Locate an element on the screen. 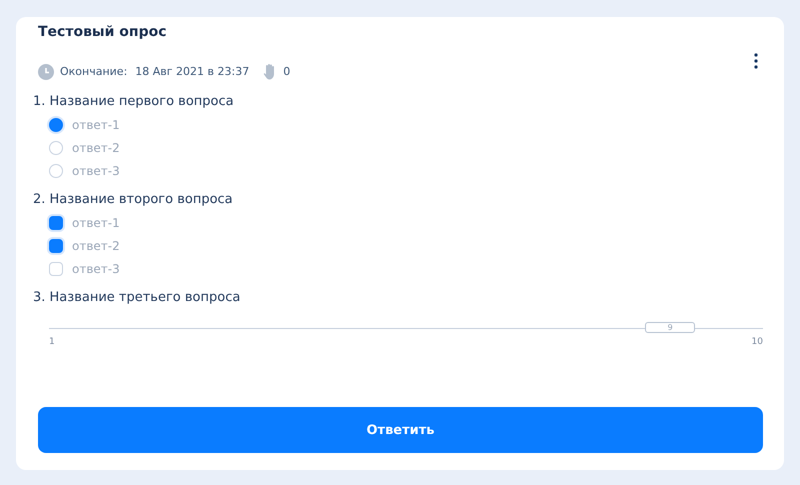  clock-icon is located at coordinates (46, 72).